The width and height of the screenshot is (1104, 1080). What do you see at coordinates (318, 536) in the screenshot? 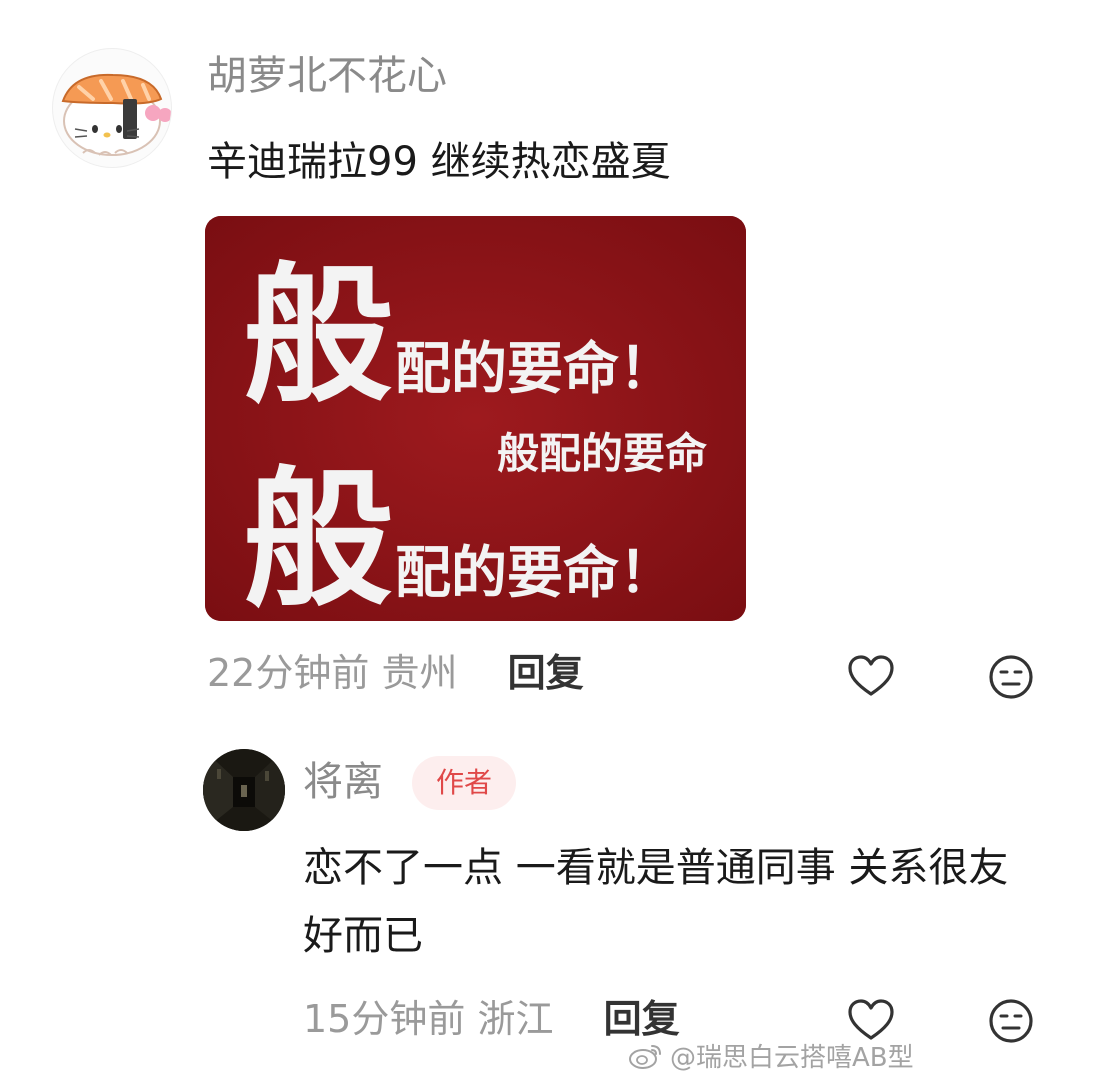
I see `meme-big-char-2: 般` at bounding box center [318, 536].